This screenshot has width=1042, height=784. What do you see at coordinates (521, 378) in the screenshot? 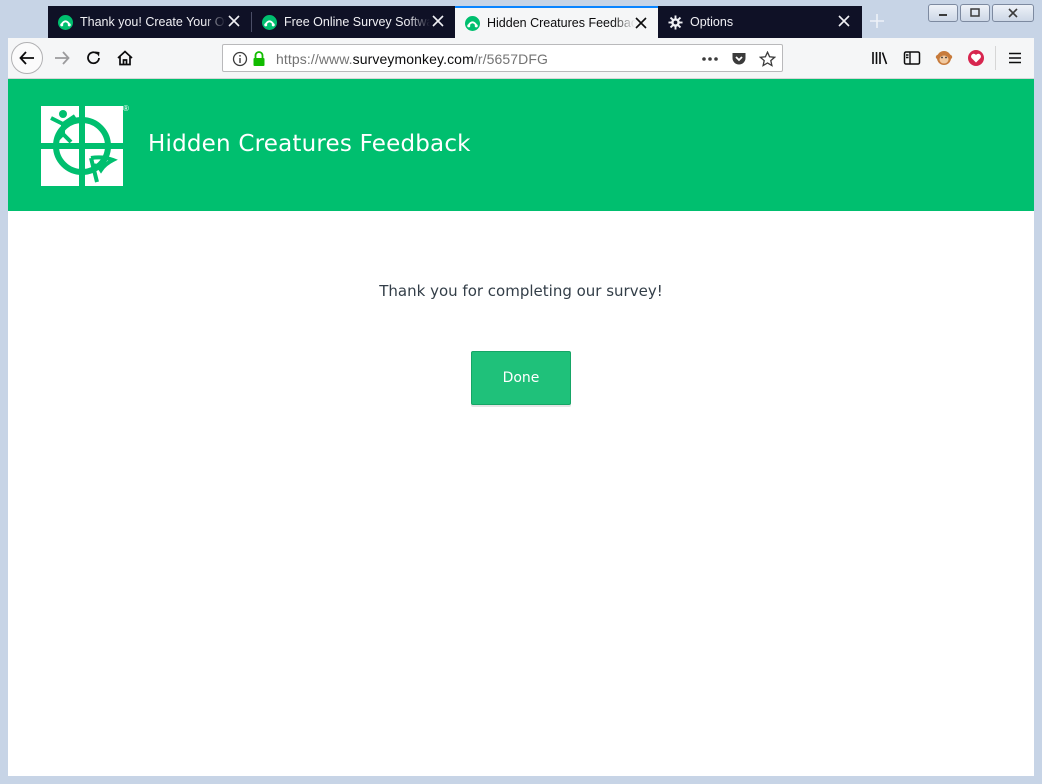
I see `done-button: Done` at bounding box center [521, 378].